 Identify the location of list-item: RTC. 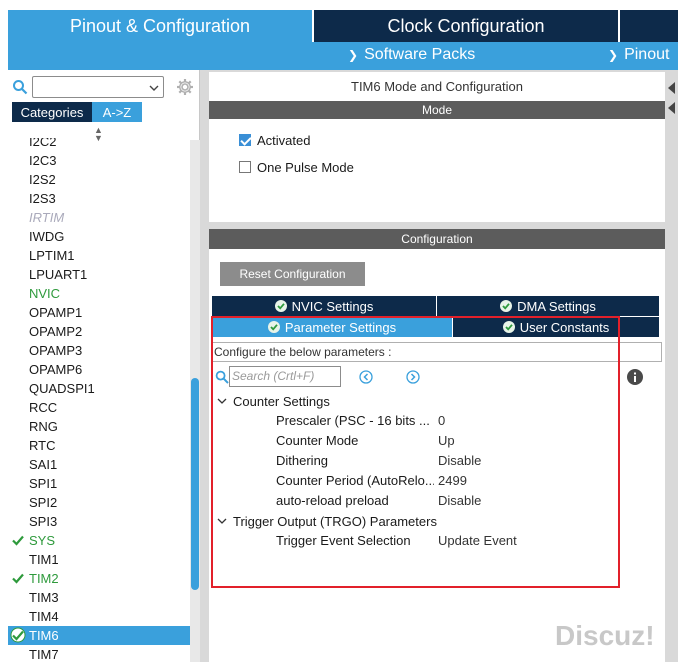
(99, 445).